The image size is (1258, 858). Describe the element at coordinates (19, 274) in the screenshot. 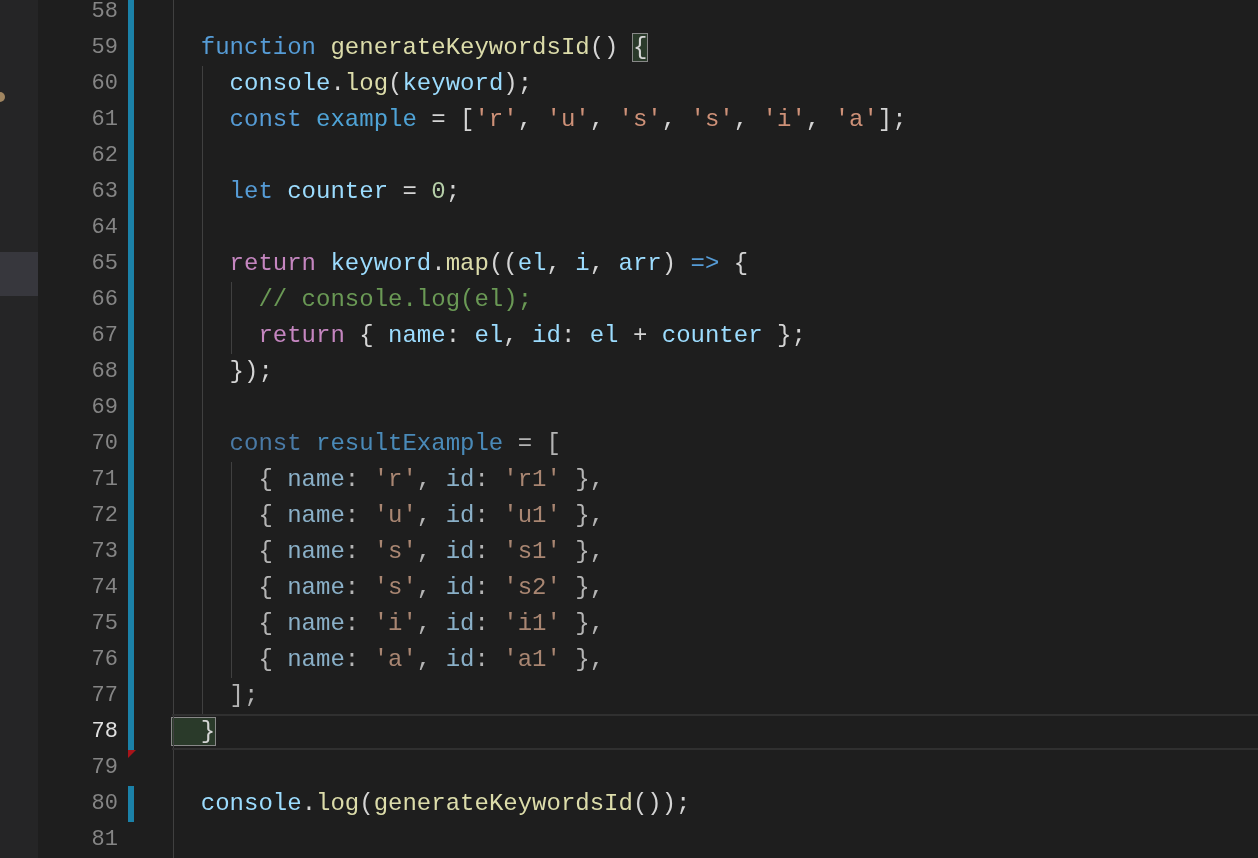

I see `sidebar-item-highlight` at that location.